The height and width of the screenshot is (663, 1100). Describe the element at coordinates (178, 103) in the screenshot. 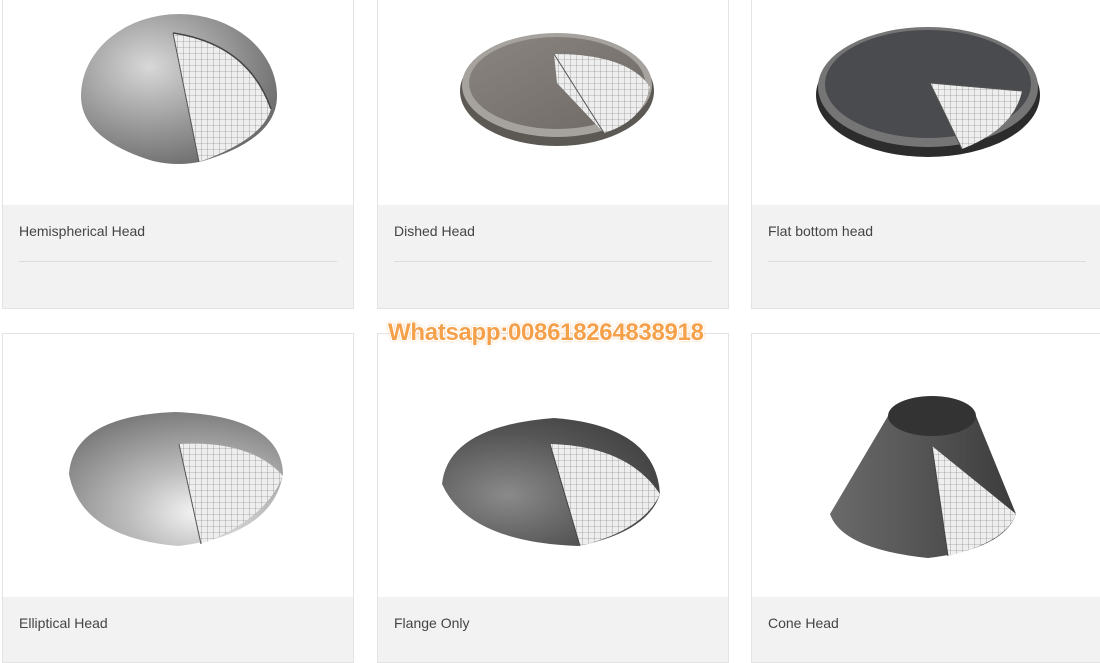

I see `hemispherical-head-image` at that location.